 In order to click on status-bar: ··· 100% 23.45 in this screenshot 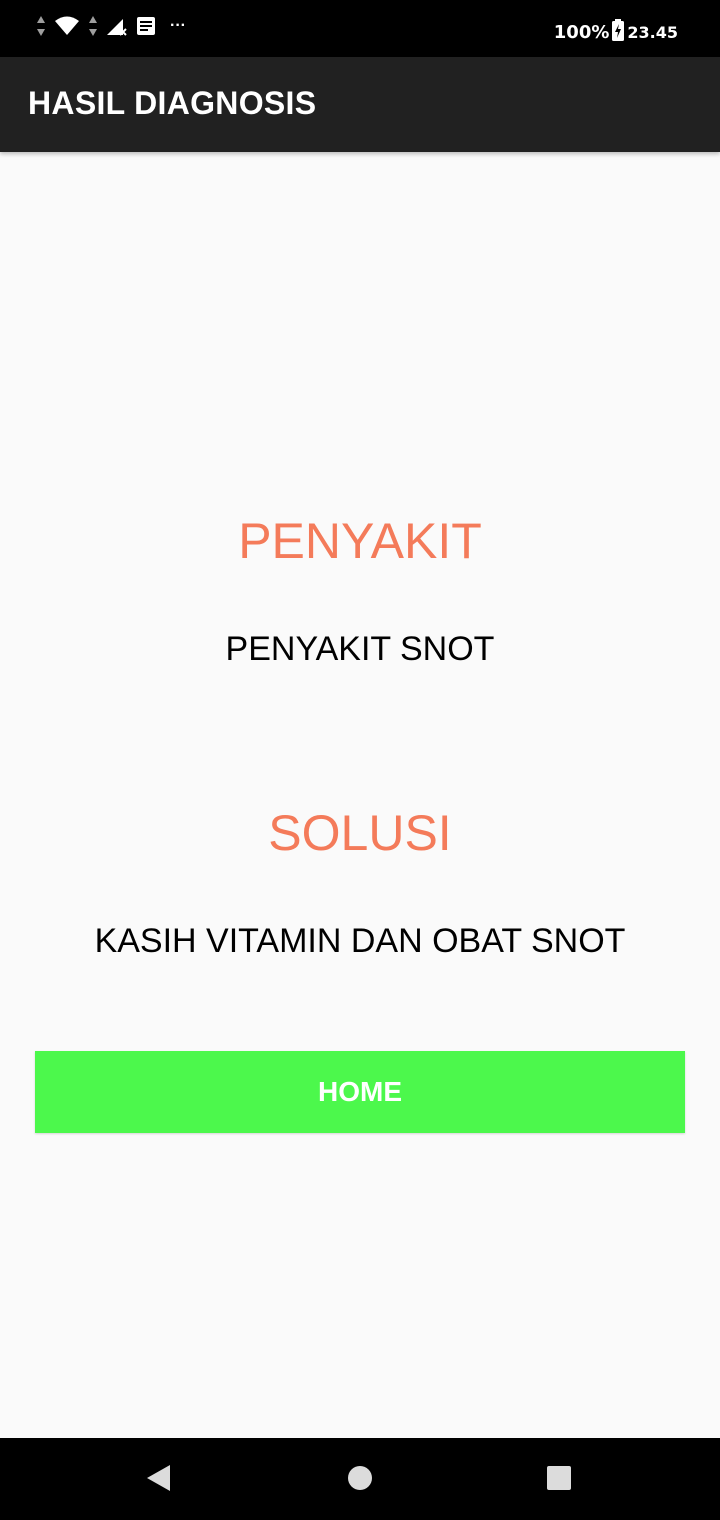, I will do `click(360, 28)`.